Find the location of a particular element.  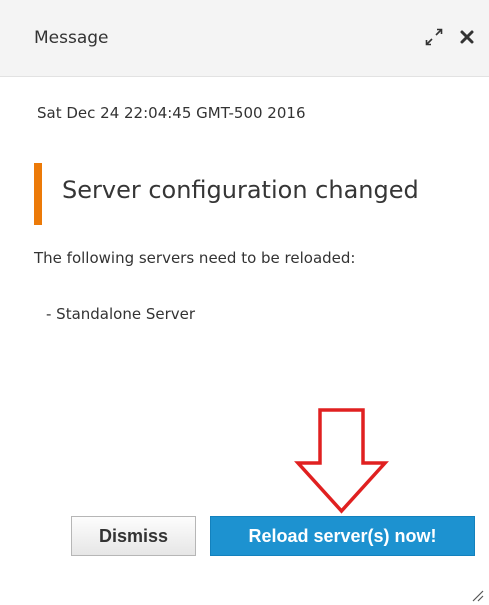

resize-grip-icon is located at coordinates (476, 594).